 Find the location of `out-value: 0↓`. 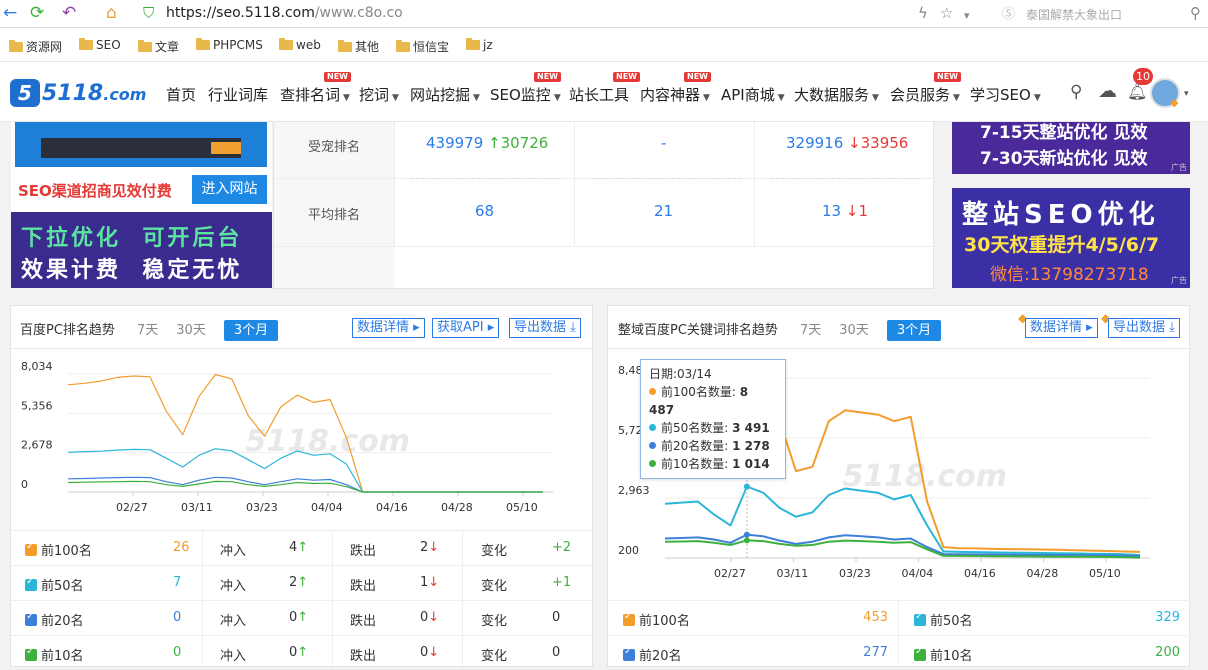

out-value: 0↓ is located at coordinates (430, 617).